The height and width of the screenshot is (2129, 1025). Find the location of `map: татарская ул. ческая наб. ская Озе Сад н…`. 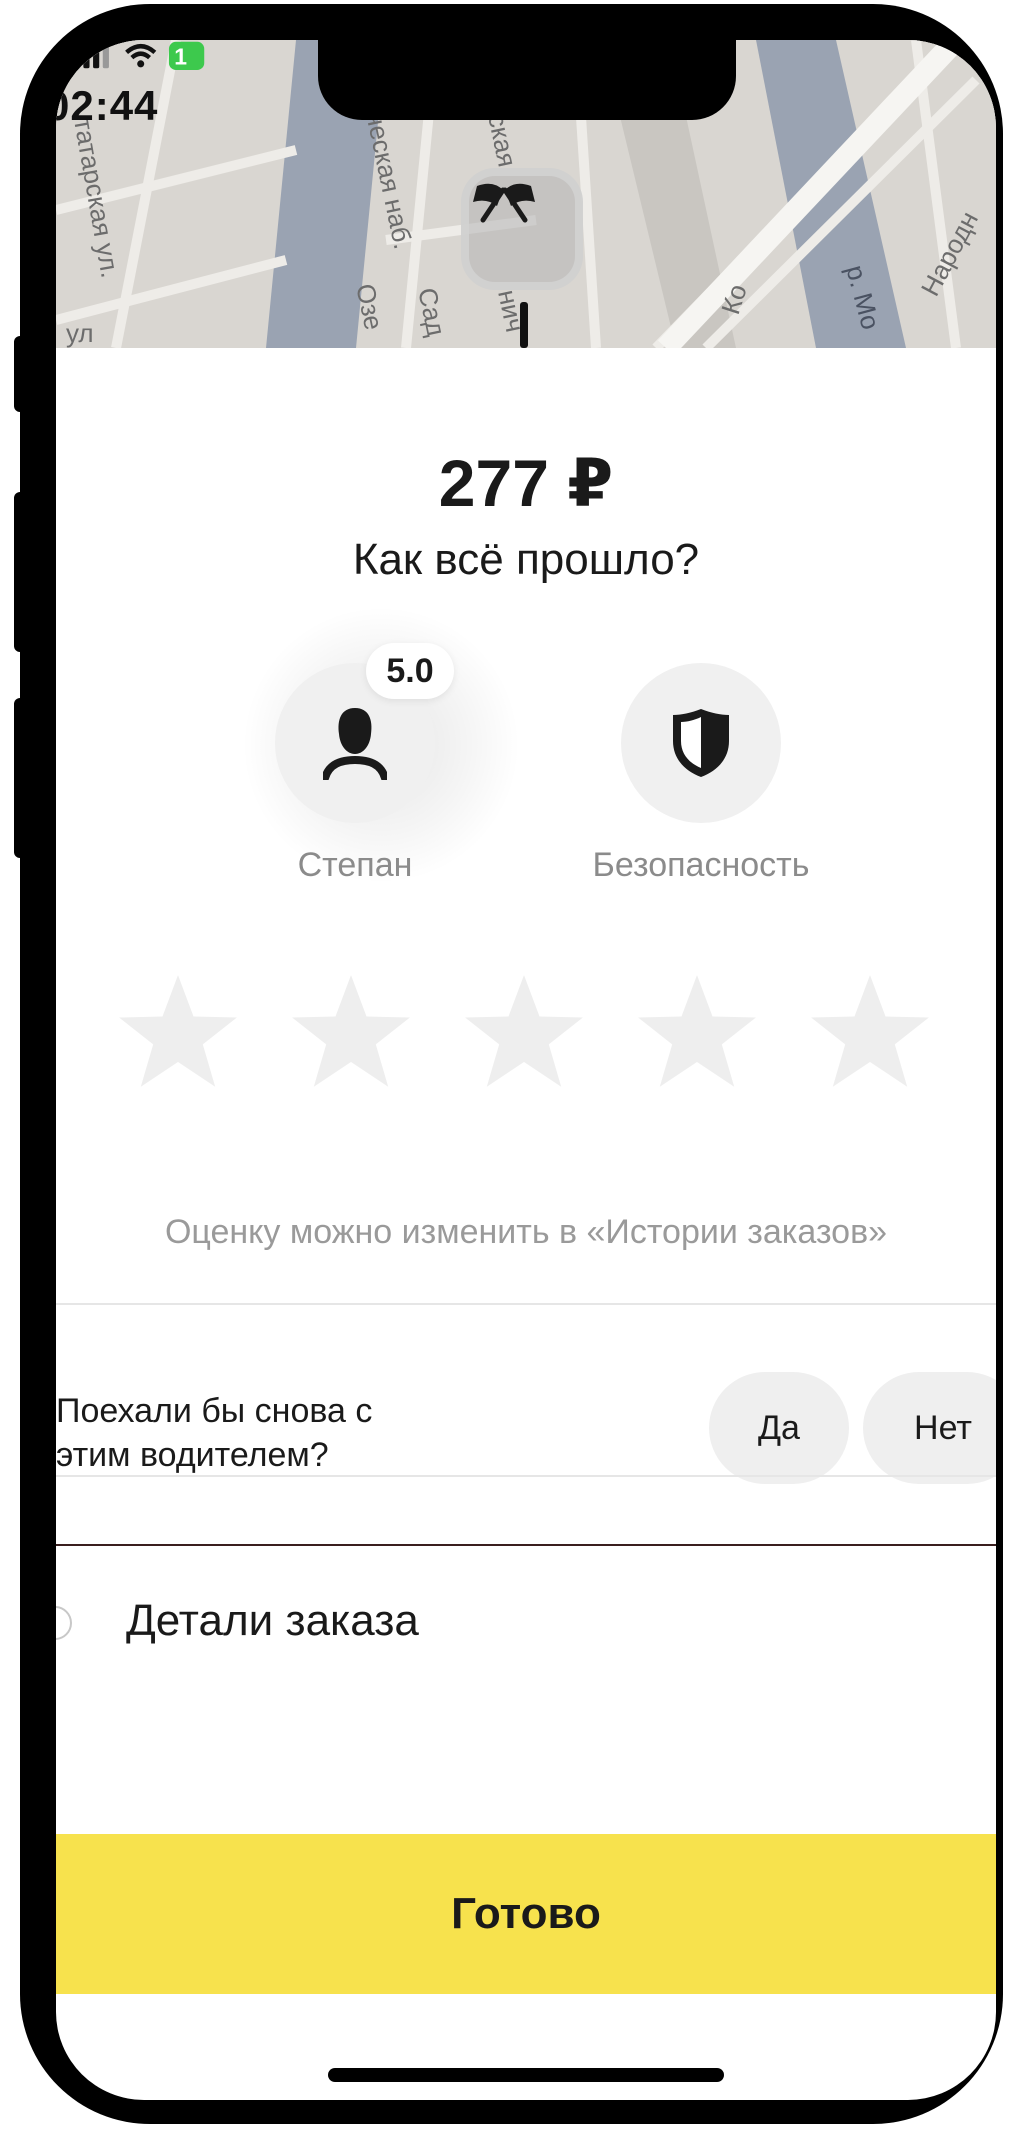

map: татарская ул. ческая наб. ская Озе Сад н… is located at coordinates (526, 194).